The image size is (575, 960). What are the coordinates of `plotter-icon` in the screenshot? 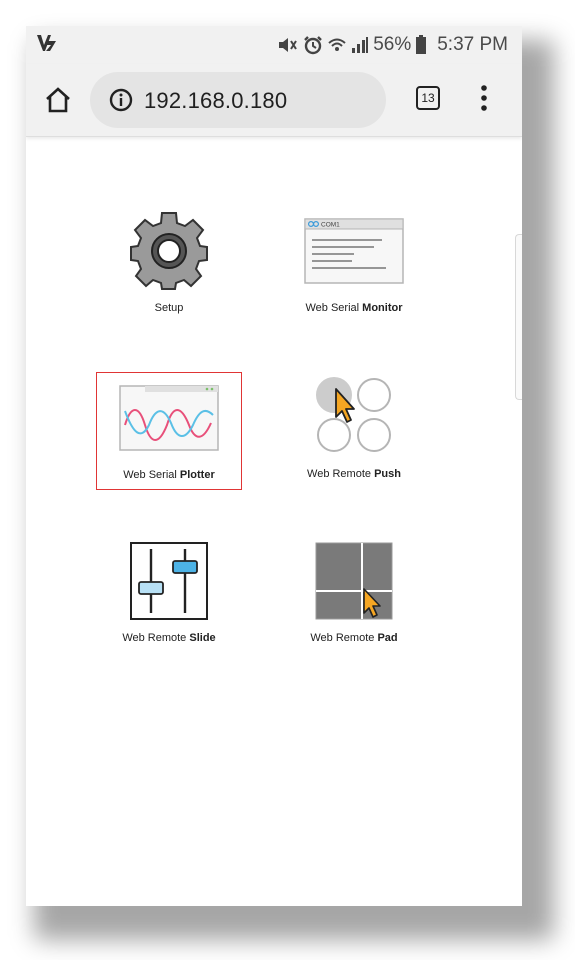 It's located at (169, 418).